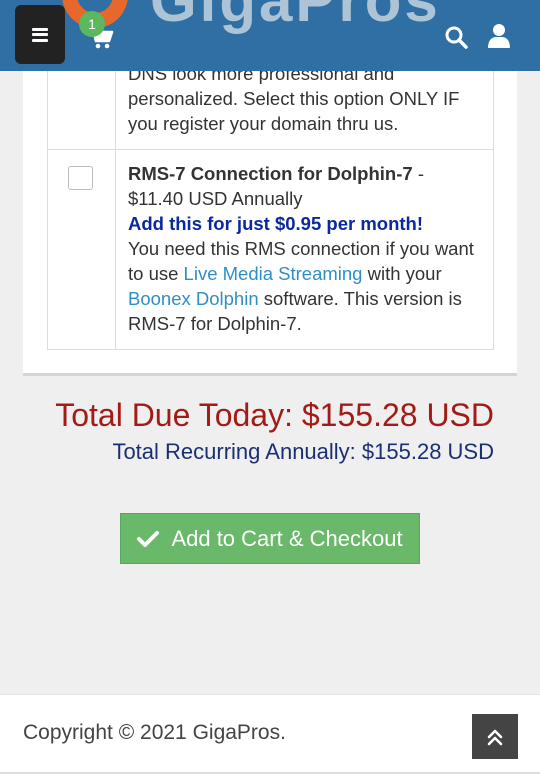 The height and width of the screenshot is (774, 540). What do you see at coordinates (456, 37) in the screenshot?
I see `search-icon` at bounding box center [456, 37].